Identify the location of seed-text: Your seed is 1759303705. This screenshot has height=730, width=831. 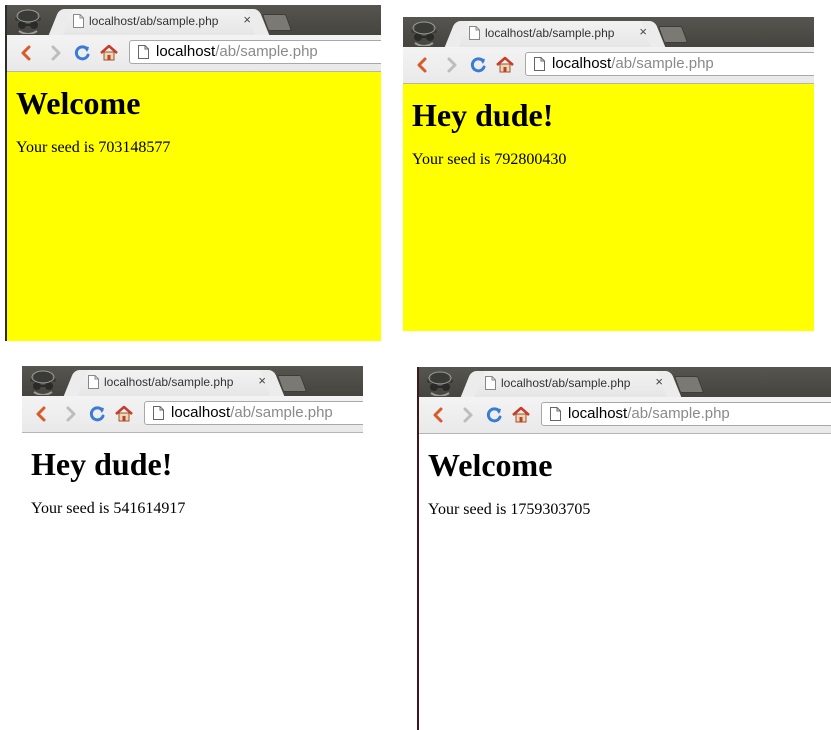
(509, 509).